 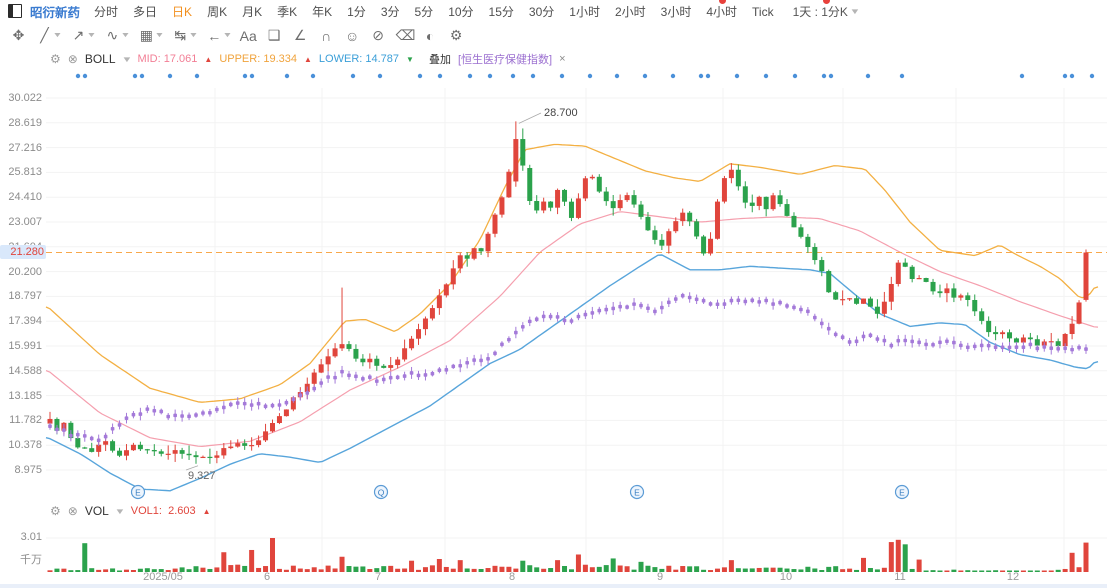 What do you see at coordinates (163, 577) in the screenshot?
I see `x-axis-label: 2025/05` at bounding box center [163, 577].